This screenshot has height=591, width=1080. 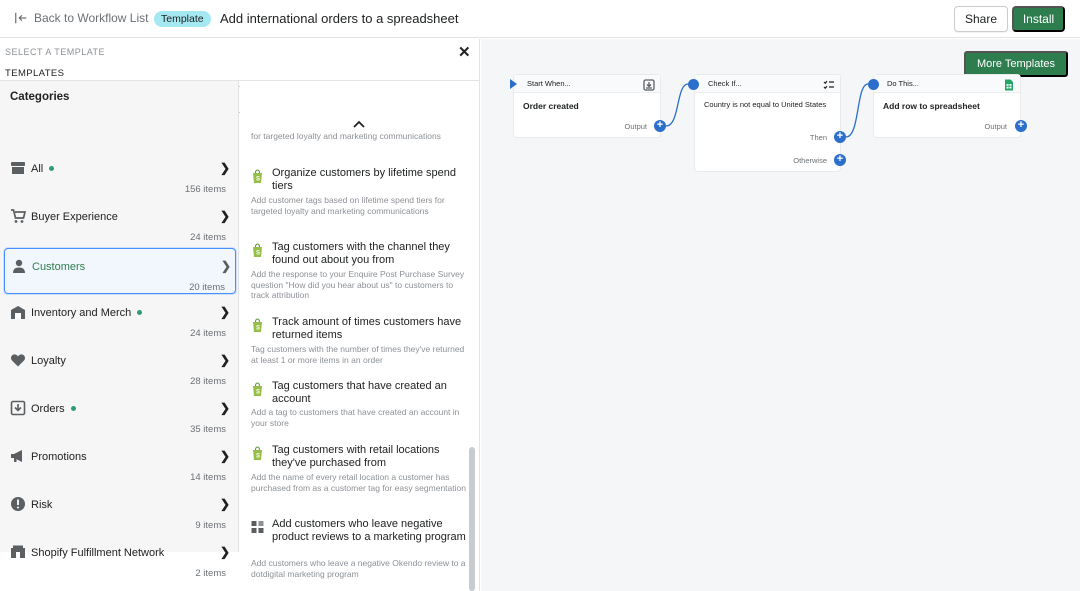 I want to click on close-icon: ✕, so click(x=464, y=52).